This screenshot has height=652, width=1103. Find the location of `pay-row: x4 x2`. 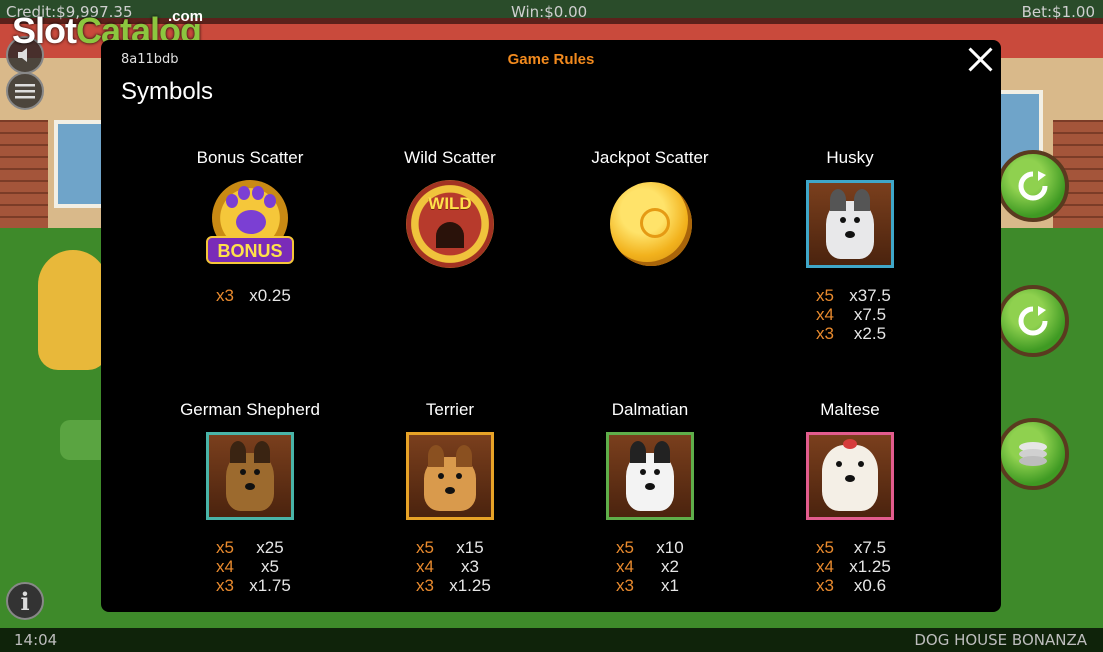

pay-row: x4 x2 is located at coordinates (650, 566).